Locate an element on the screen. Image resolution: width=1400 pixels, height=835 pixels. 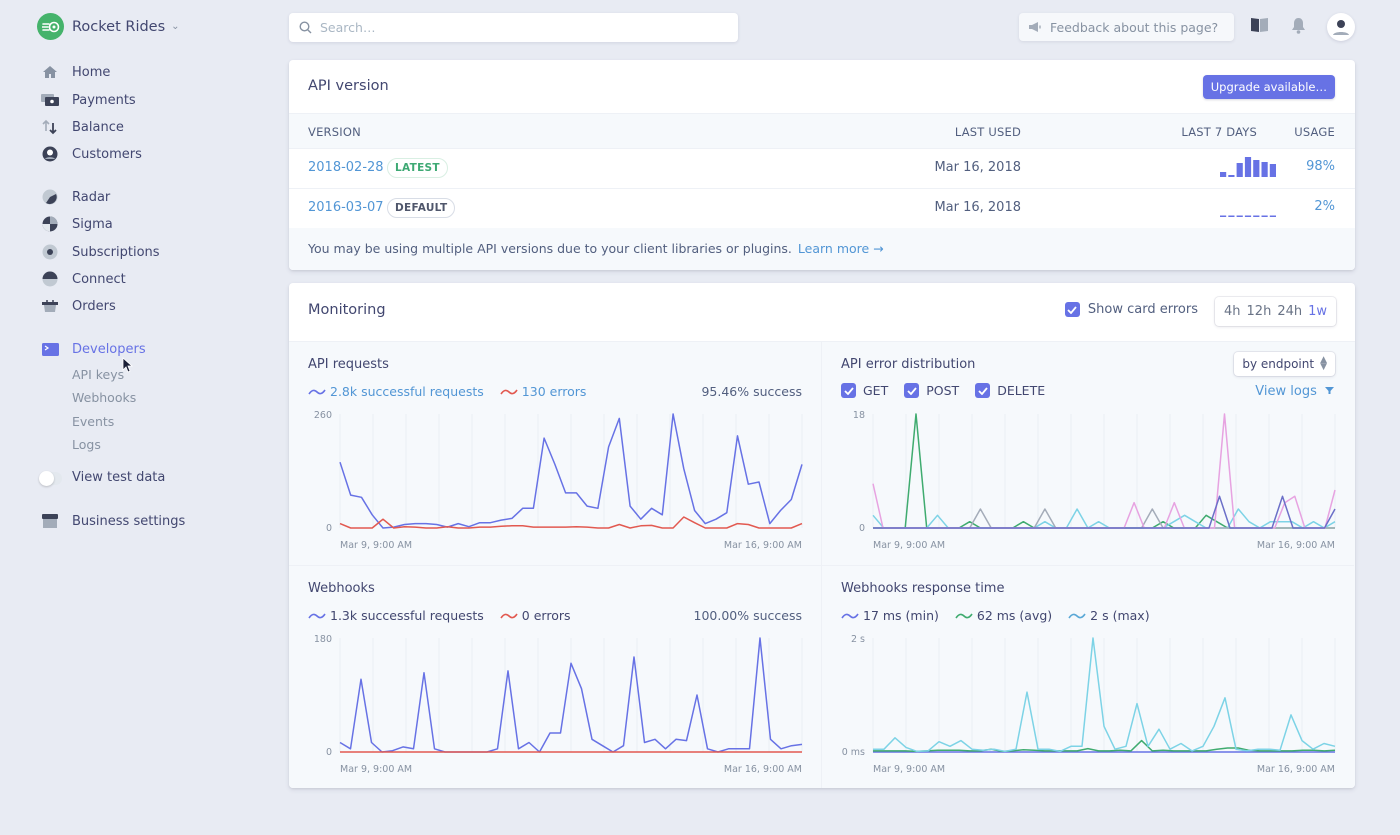
version-link: 2018-02-28 is located at coordinates (346, 167).